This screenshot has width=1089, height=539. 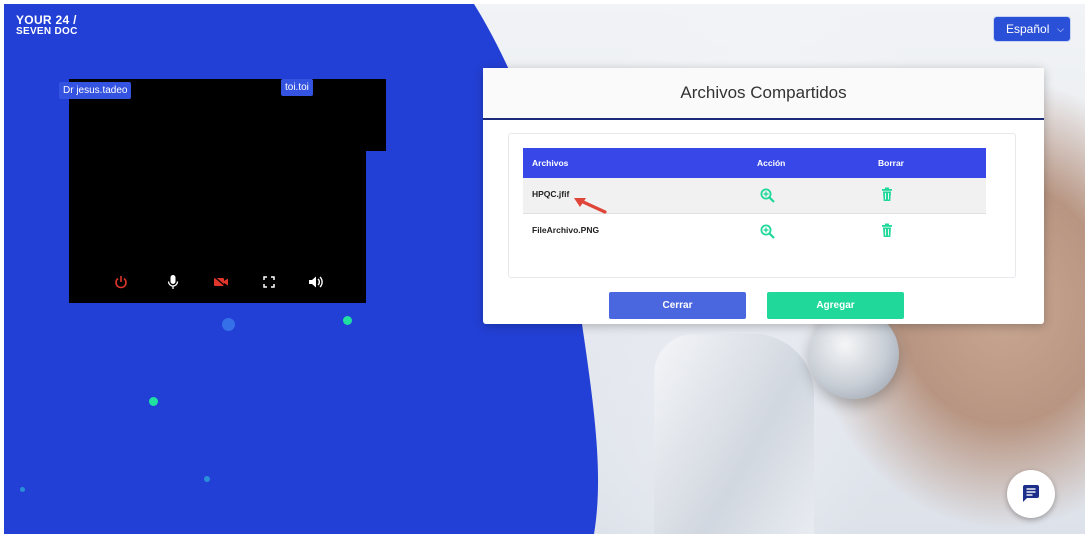 I want to click on column-header-files: Archivos, so click(x=550, y=163).